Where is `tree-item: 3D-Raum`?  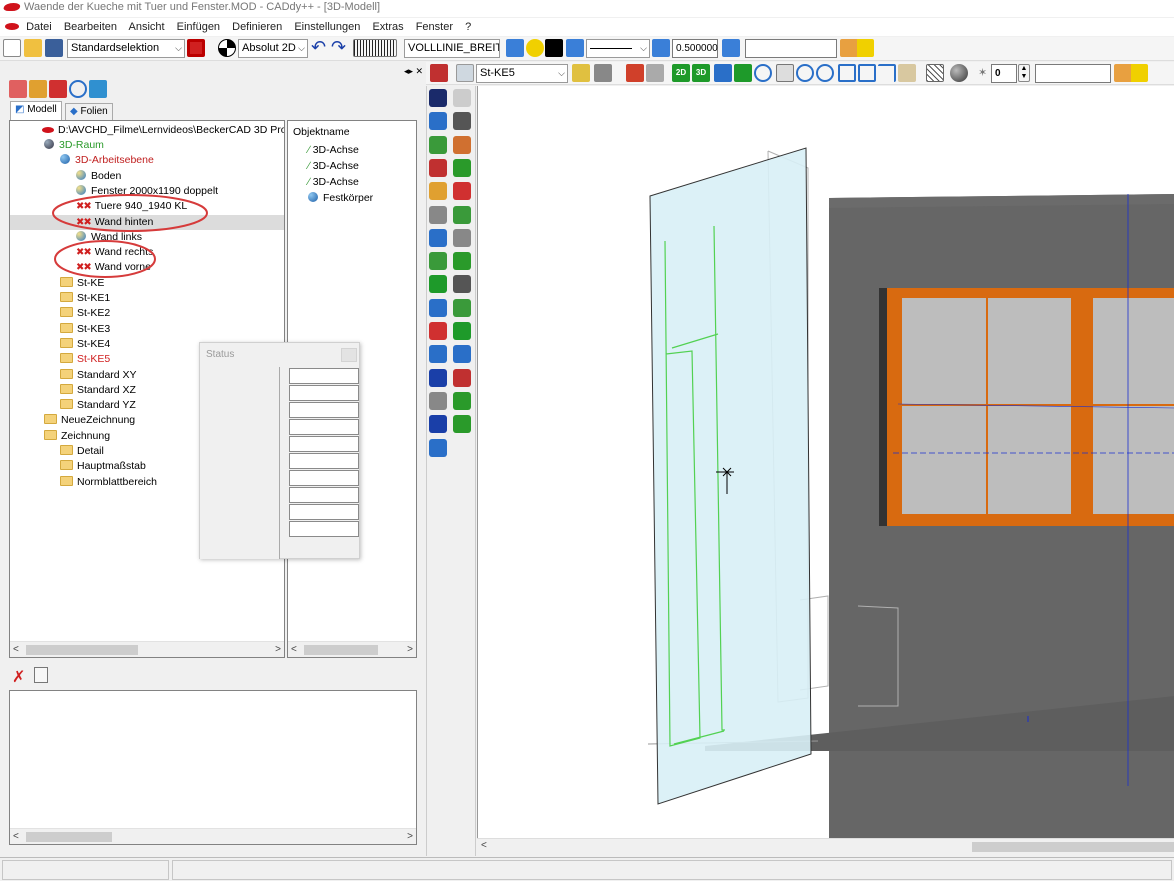 tree-item: 3D-Raum is located at coordinates (74, 145).